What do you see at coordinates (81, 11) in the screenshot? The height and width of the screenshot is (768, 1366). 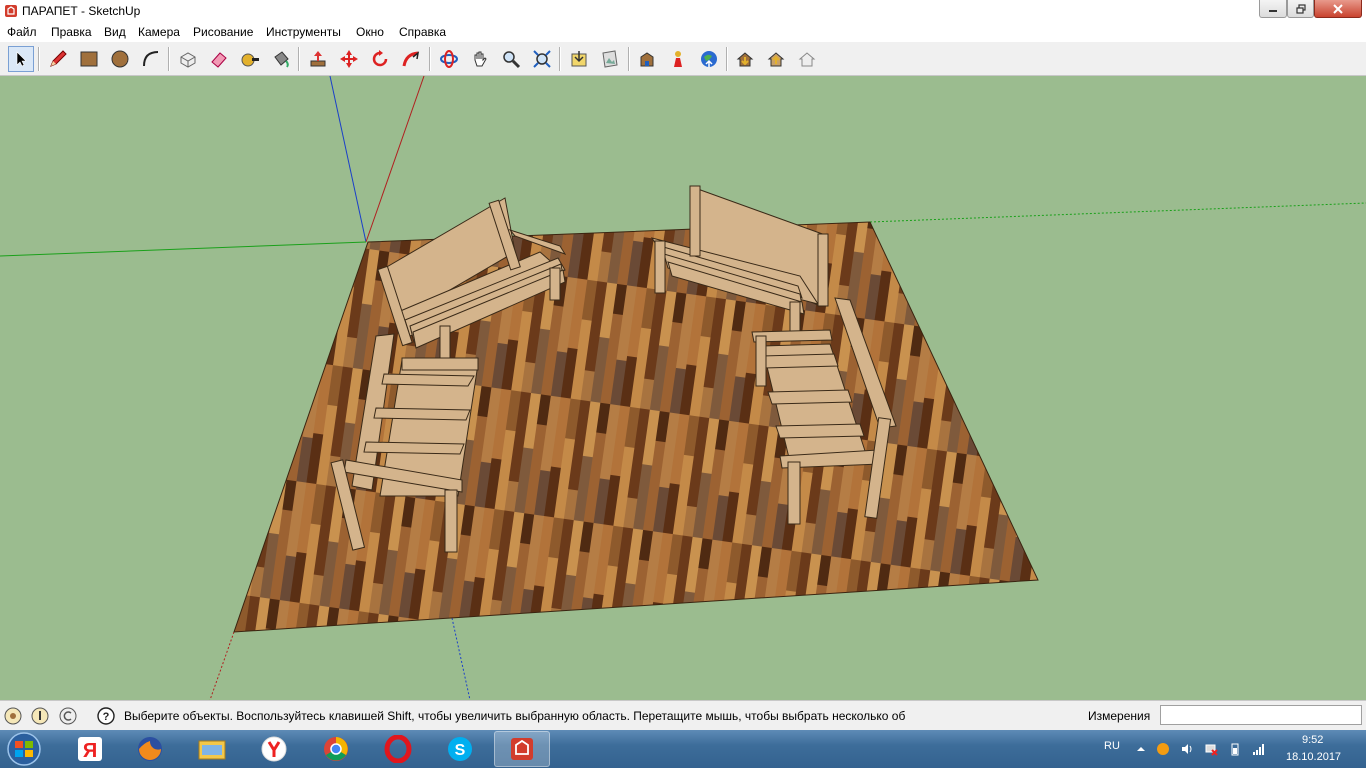 I see `window-title: ПАРАПЕТ - SketchUp` at bounding box center [81, 11].